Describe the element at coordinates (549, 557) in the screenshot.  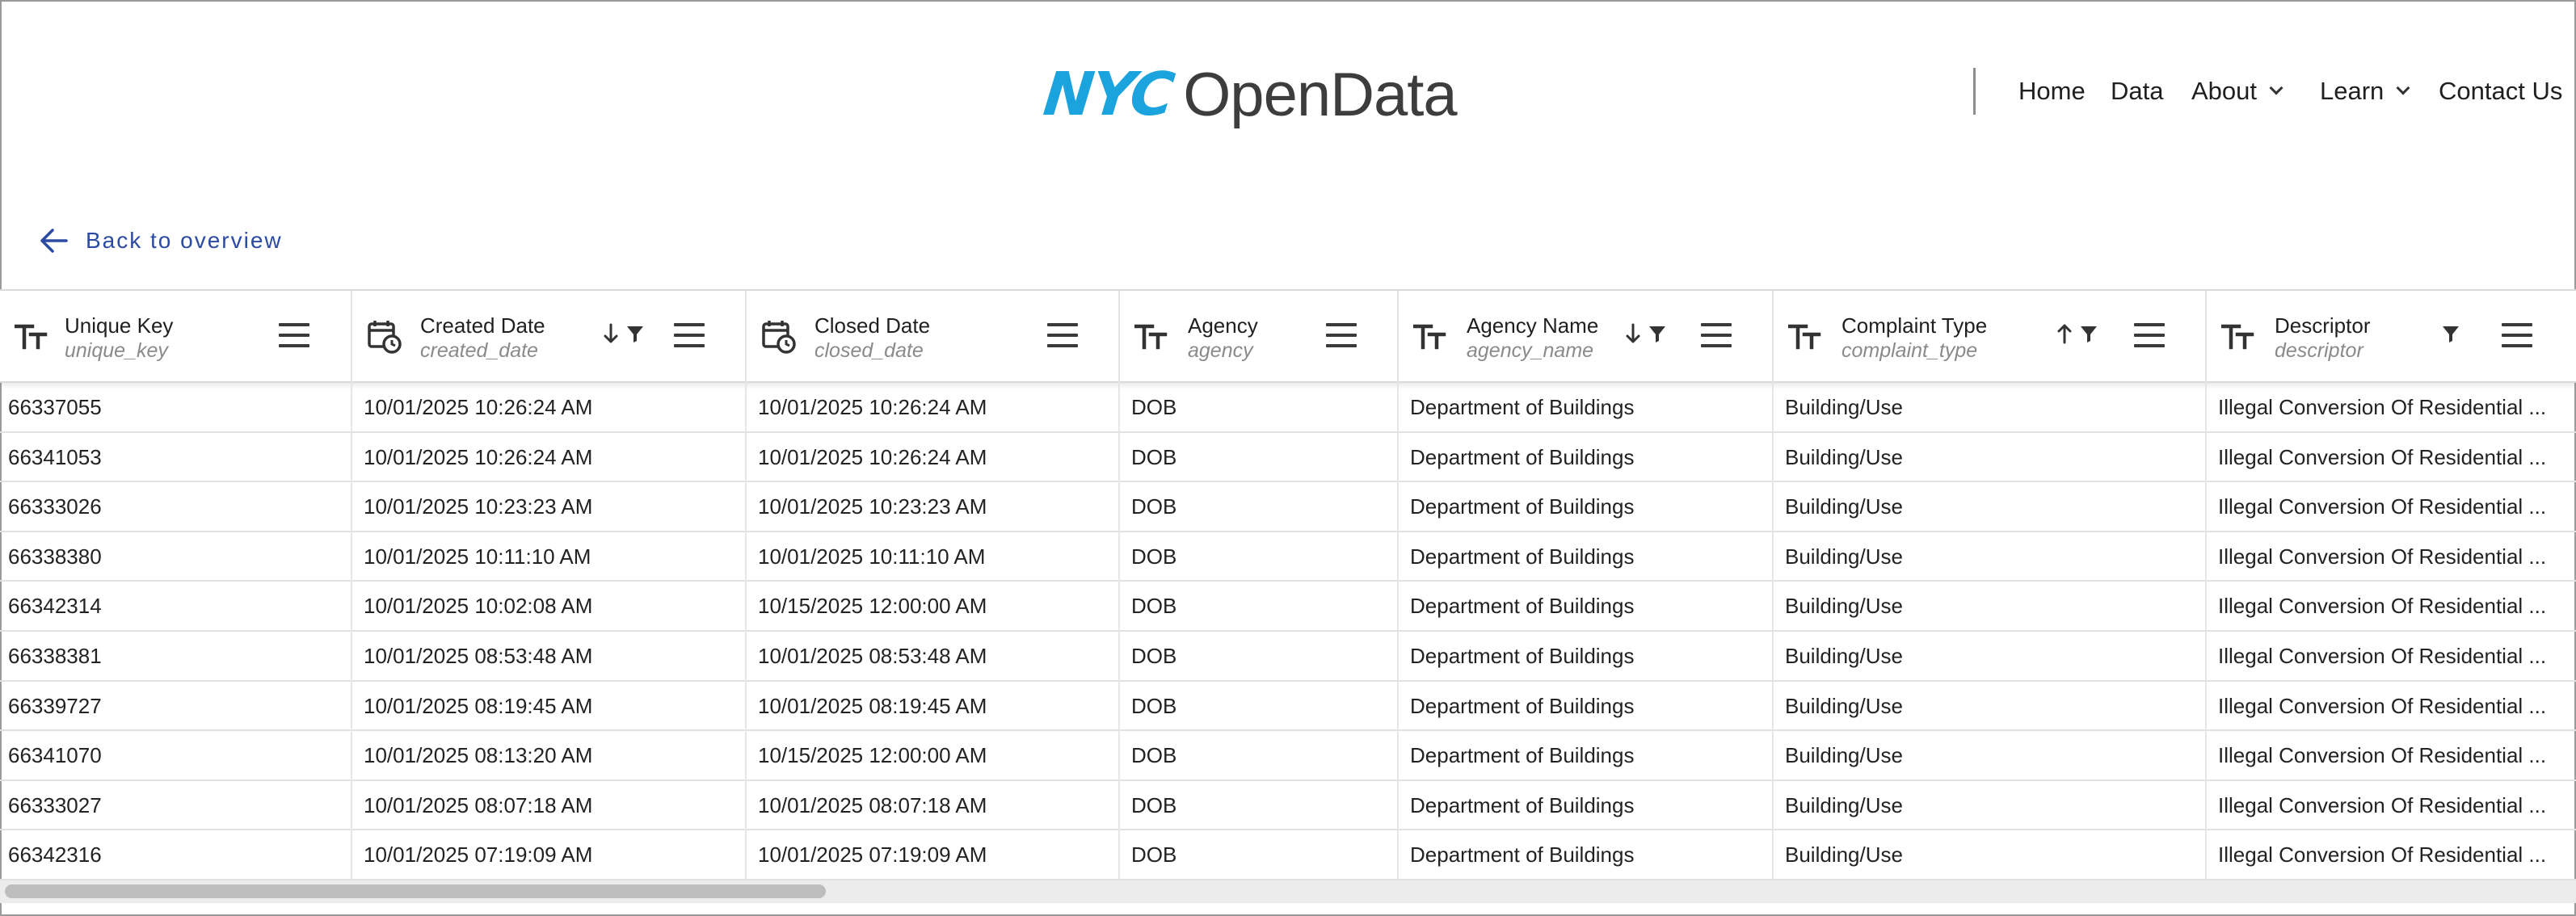
I see `table-cell-created-date: 10/01/2025 10:11:10 AM` at that location.